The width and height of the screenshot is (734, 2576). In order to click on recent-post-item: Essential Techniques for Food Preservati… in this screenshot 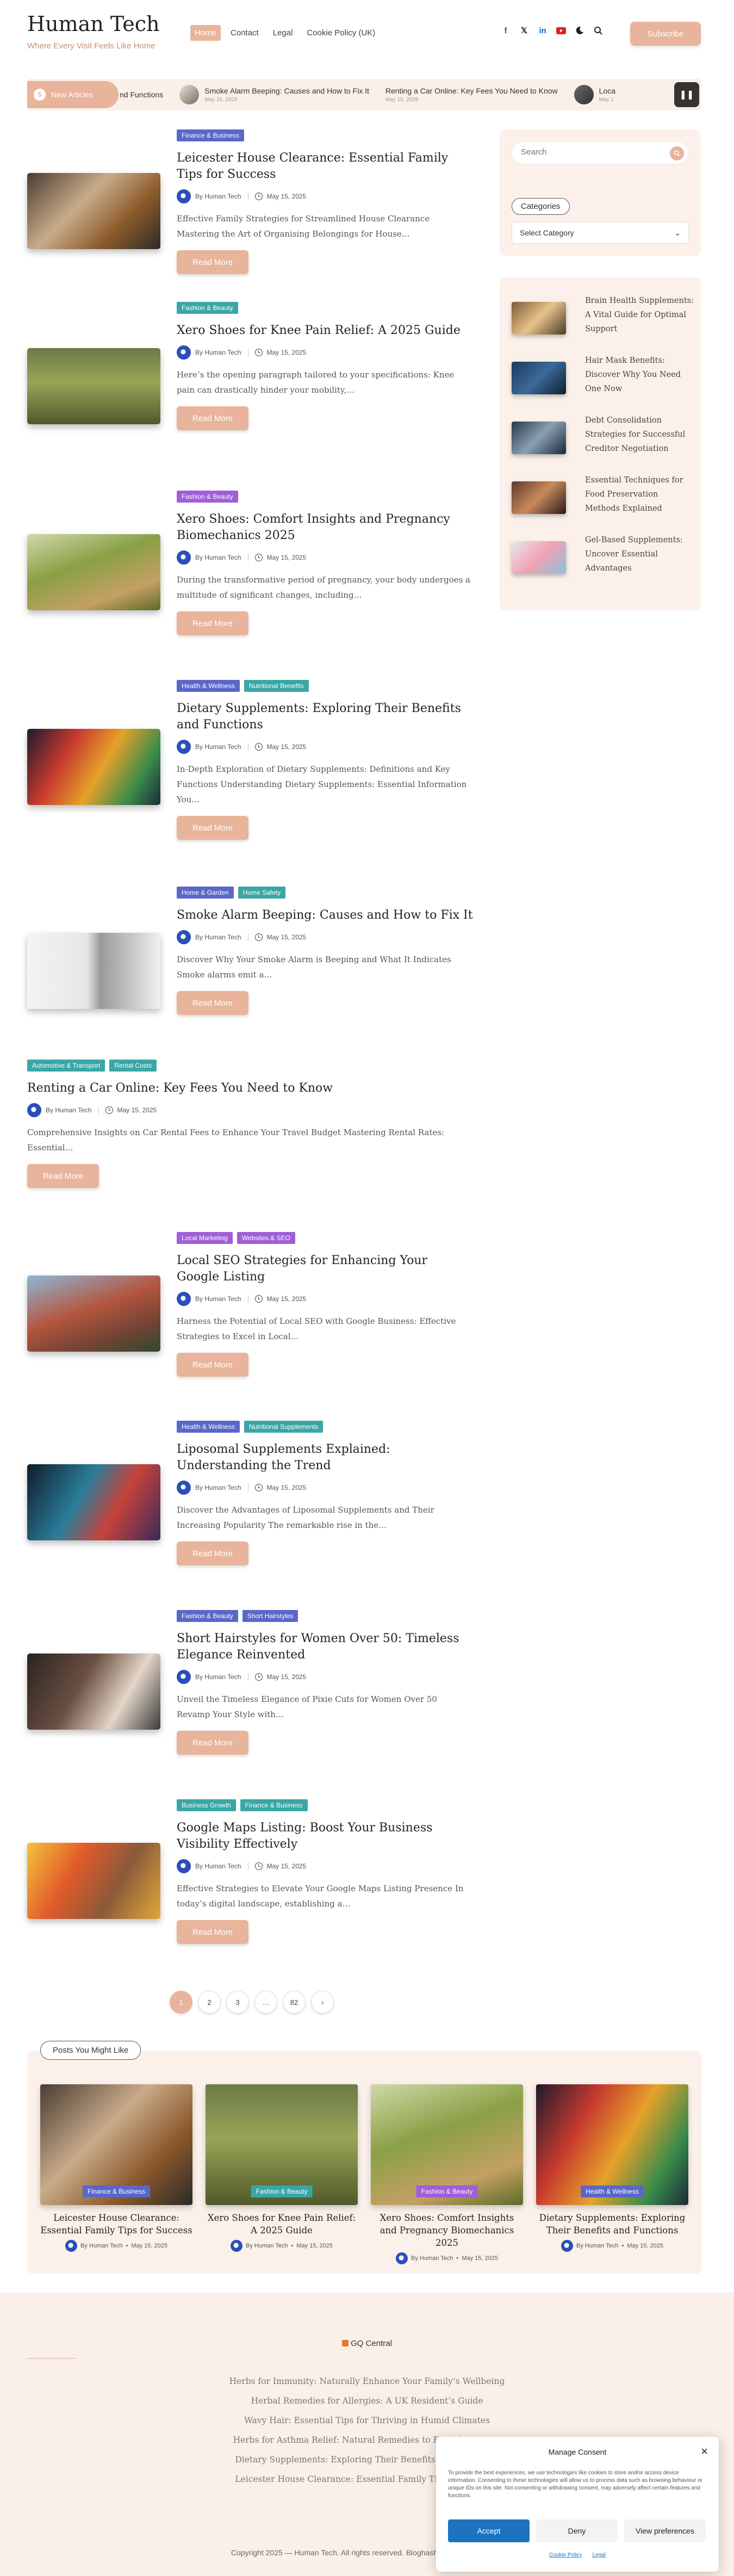, I will do `click(601, 501)`.